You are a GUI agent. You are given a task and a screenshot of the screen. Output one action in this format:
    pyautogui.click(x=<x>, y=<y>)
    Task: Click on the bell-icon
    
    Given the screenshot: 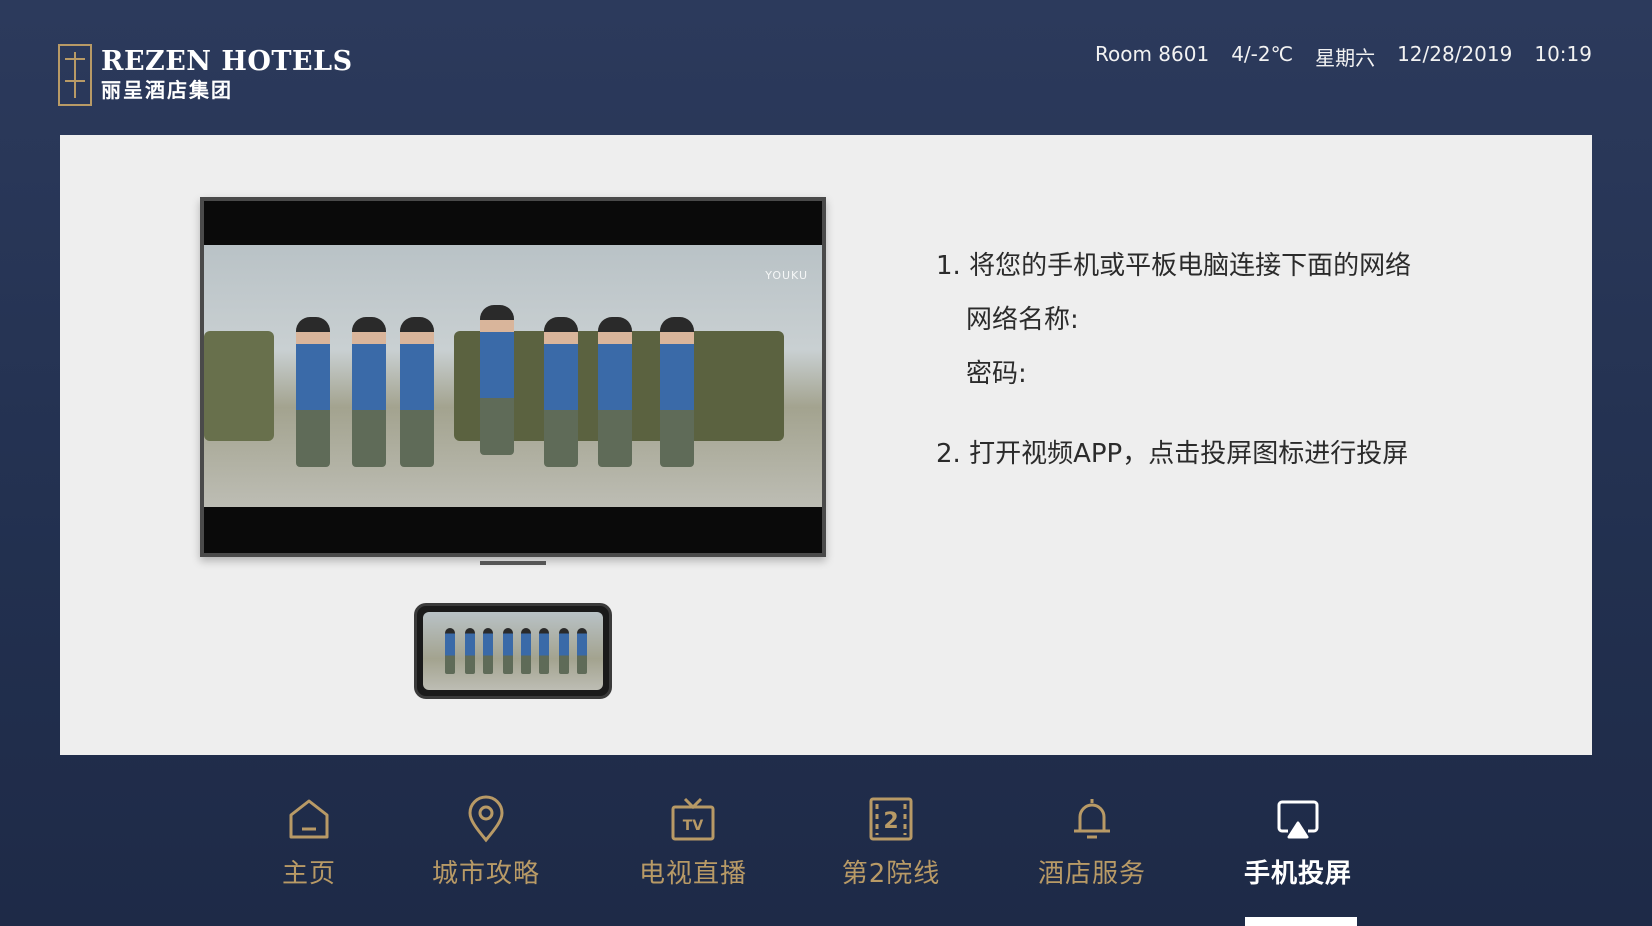 What is the action you would take?
    pyautogui.click(x=1092, y=819)
    